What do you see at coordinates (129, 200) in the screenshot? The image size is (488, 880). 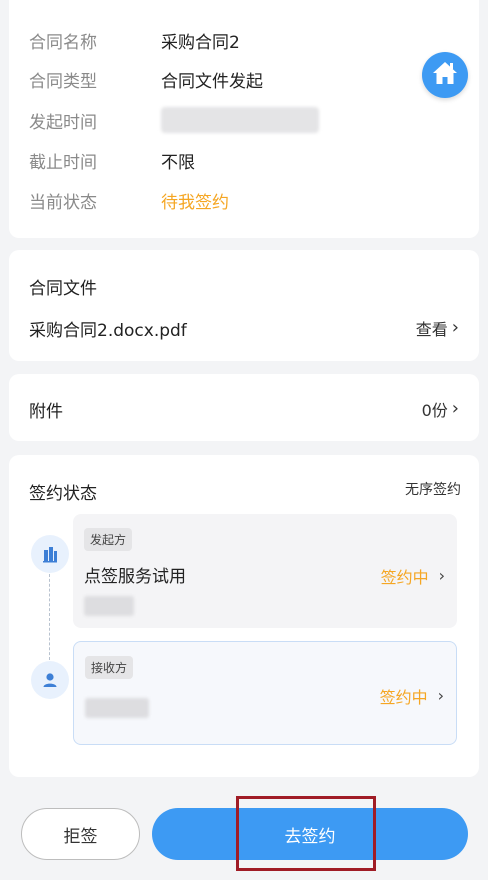 I see `info-row-status: 当前状态 待我签约` at bounding box center [129, 200].